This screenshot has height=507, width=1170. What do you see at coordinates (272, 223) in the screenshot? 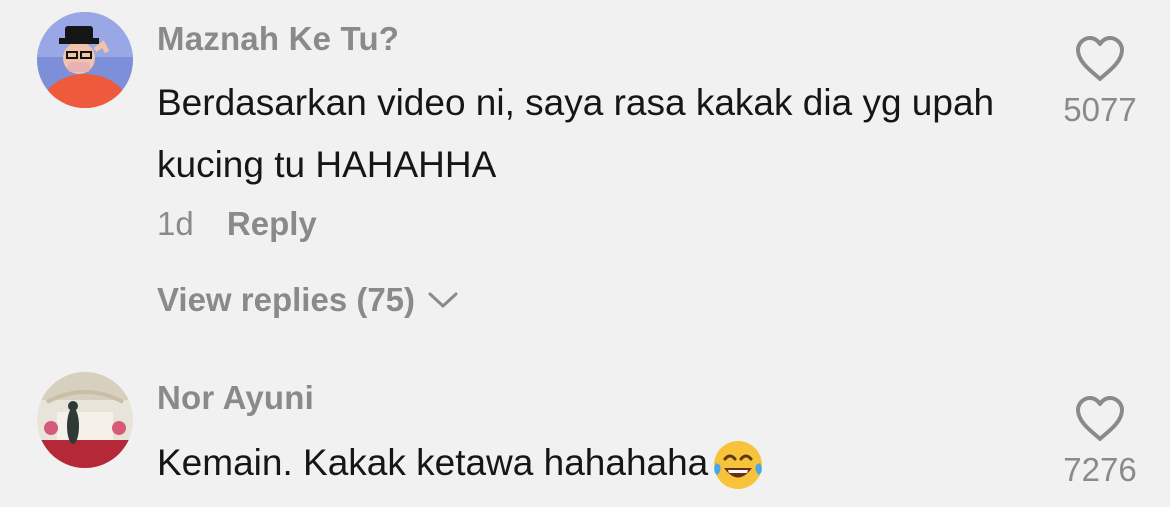
I see `reply-button: Reply` at bounding box center [272, 223].